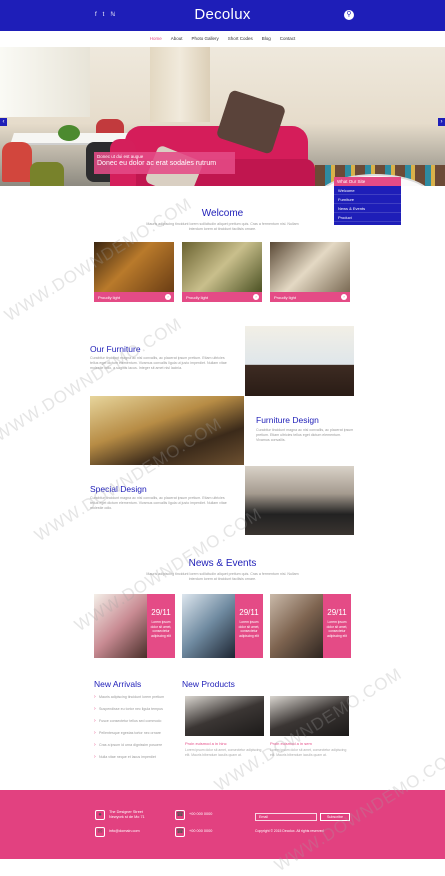  What do you see at coordinates (120, 156) in the screenshot?
I see `hero-caption-small: Donec ut dui est augue` at bounding box center [120, 156].